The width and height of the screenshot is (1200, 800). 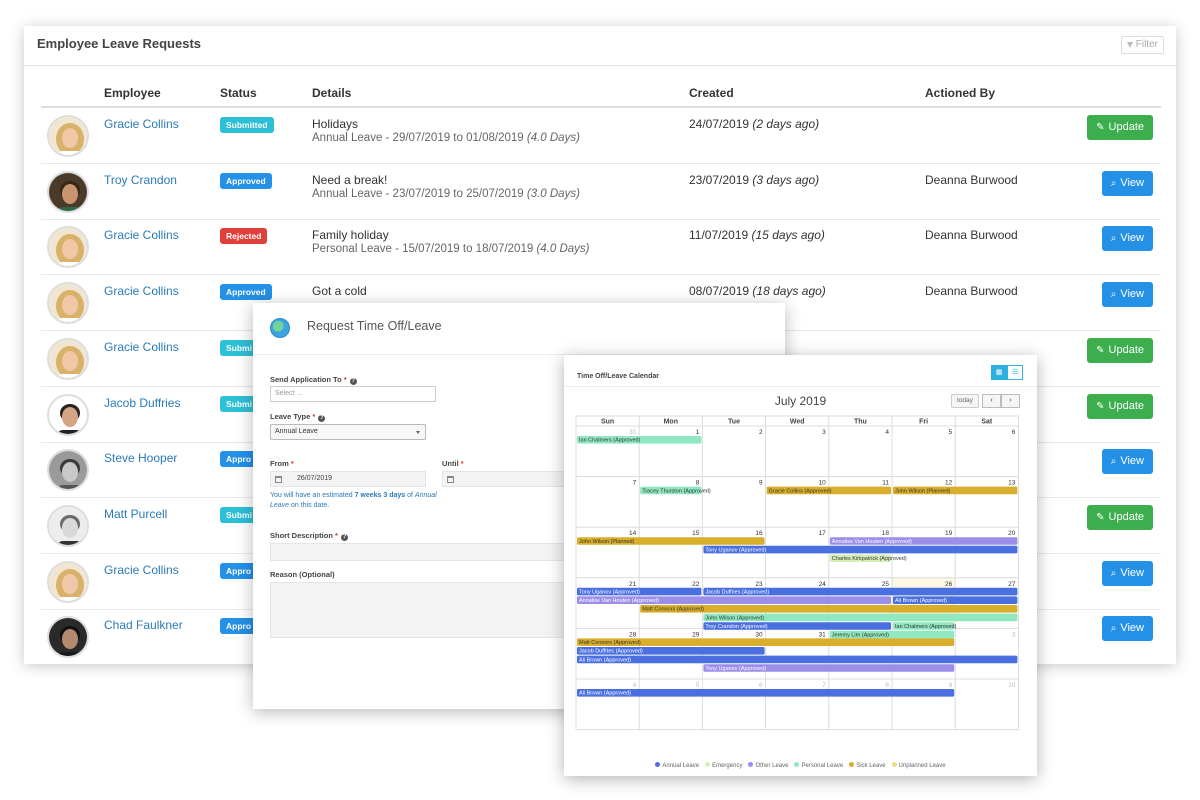 I want to click on legend-label: Unplanned Leave, so click(x=922, y=766).